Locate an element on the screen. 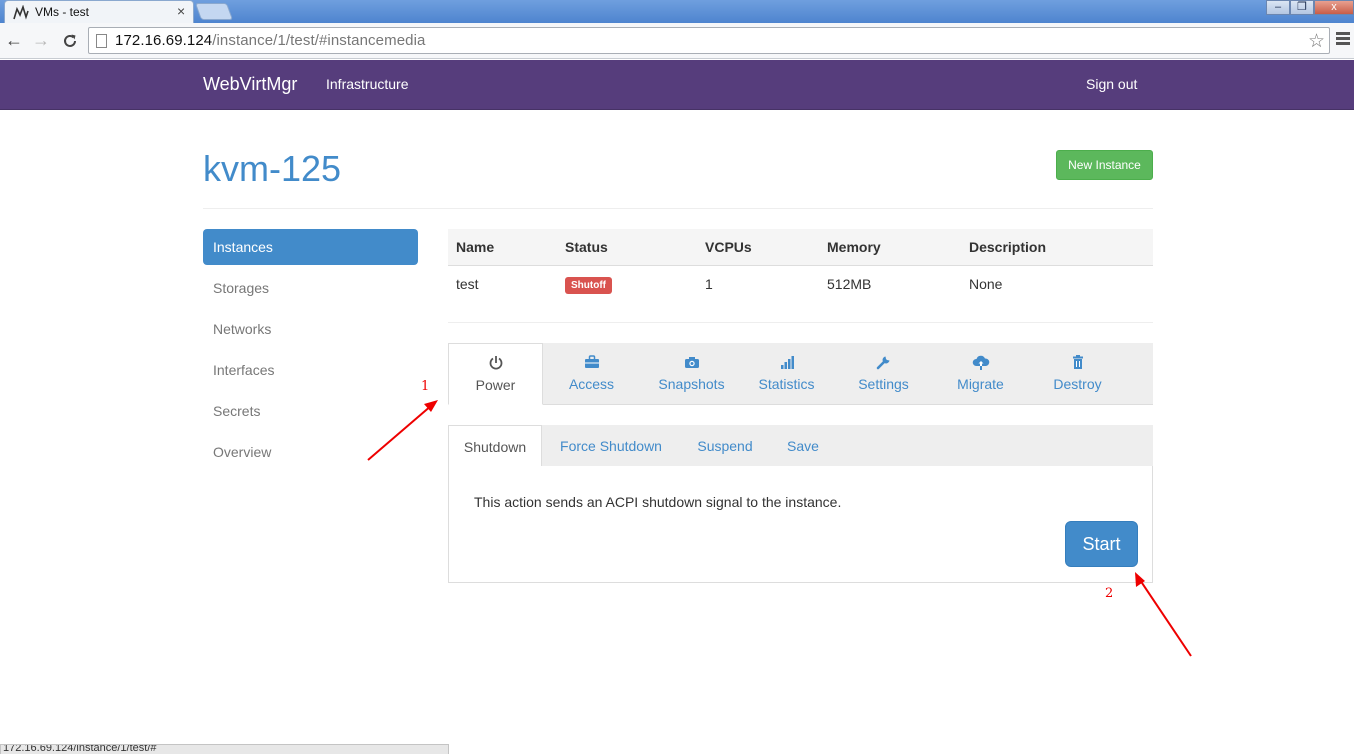 This screenshot has width=1354, height=754. status-url: 172.16.69.124/instance/1/test/# is located at coordinates (80, 749).